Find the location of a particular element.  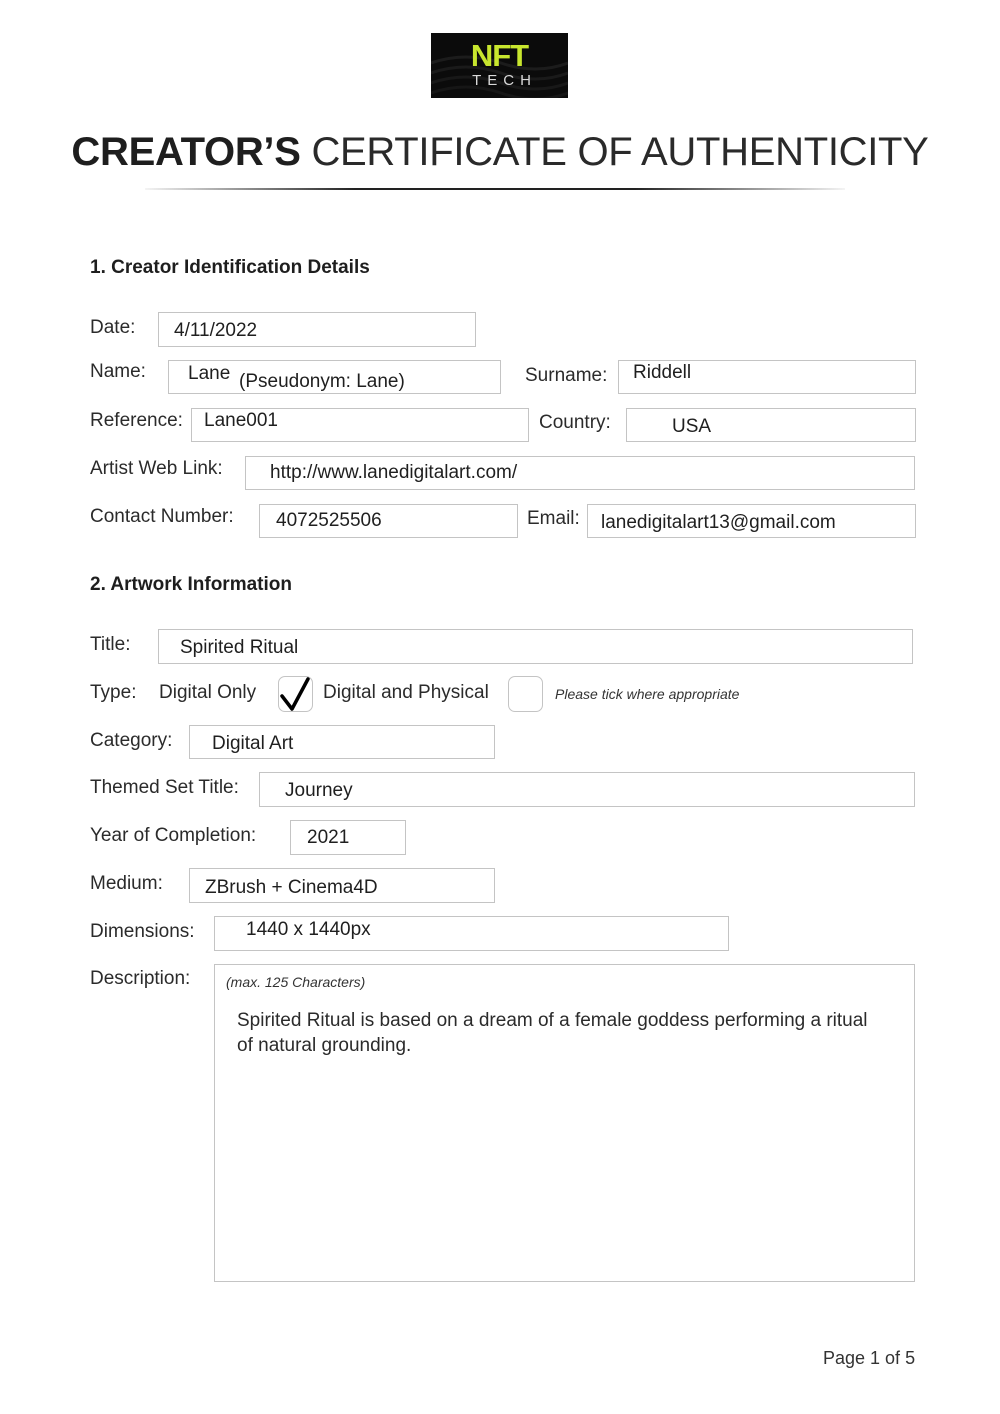

pseudonym-value: (Pseudonym: Lane) is located at coordinates (322, 381).